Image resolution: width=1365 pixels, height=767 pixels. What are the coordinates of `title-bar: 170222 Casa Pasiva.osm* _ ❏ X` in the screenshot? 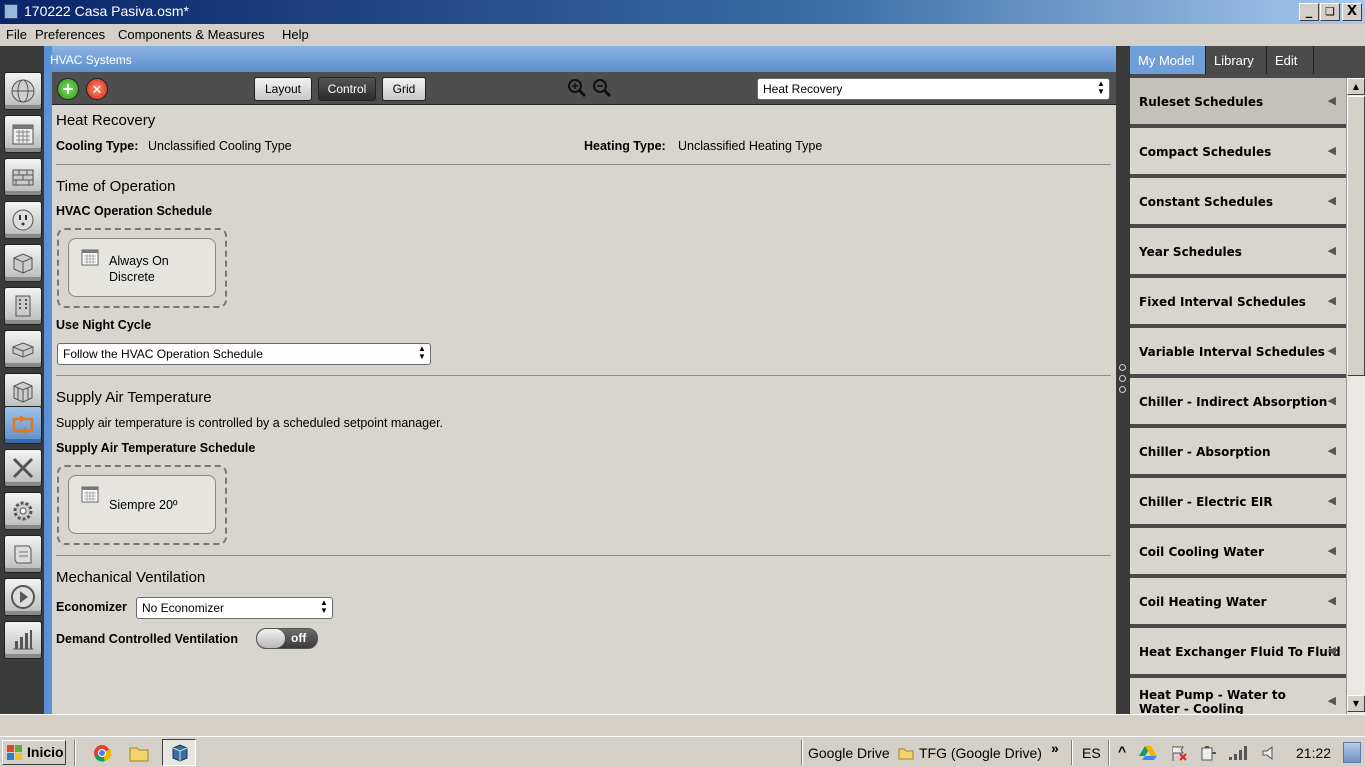 It's located at (682, 12).